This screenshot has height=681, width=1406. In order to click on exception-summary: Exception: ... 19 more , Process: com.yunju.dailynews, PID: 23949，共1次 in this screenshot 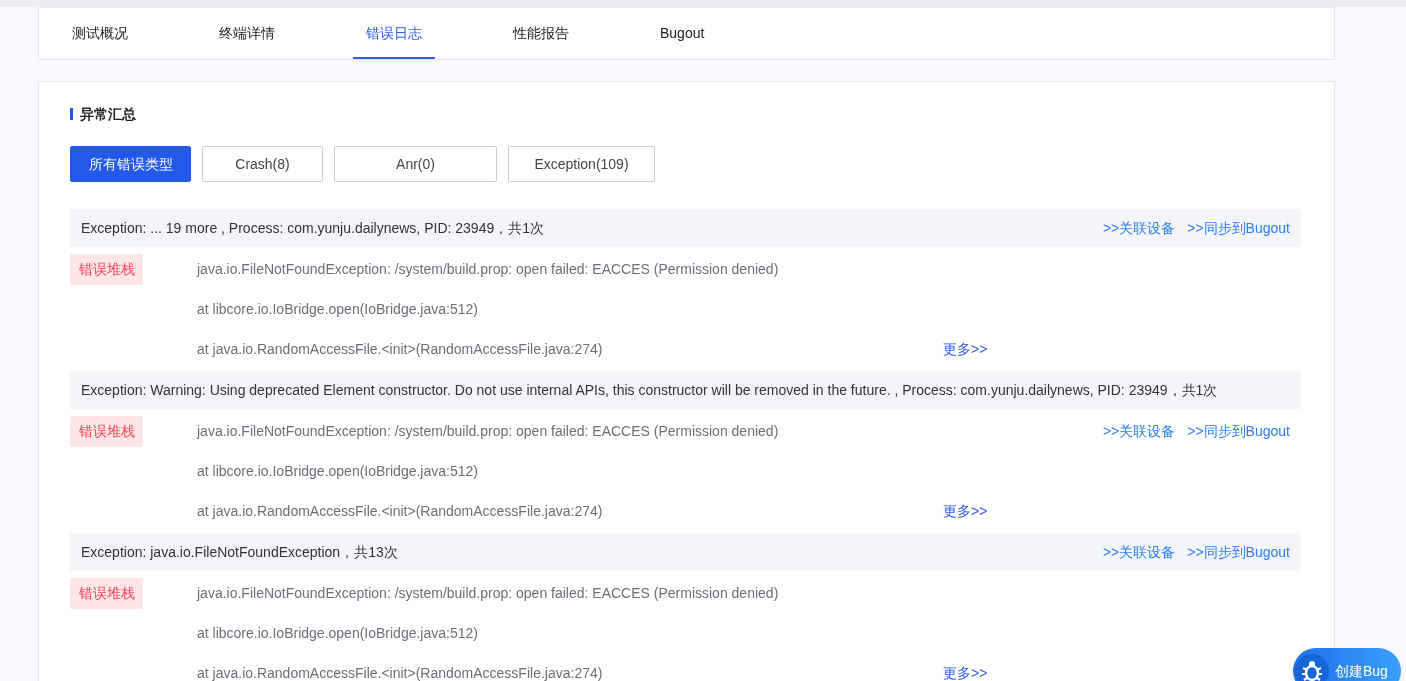, I will do `click(312, 228)`.